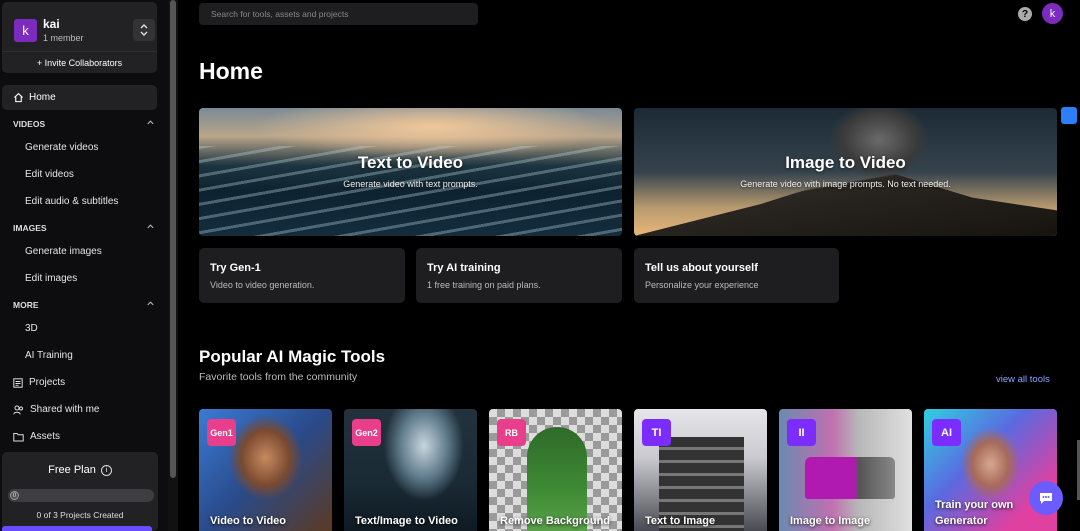 The width and height of the screenshot is (1080, 531). I want to click on hero-title: Image to Video, so click(845, 162).